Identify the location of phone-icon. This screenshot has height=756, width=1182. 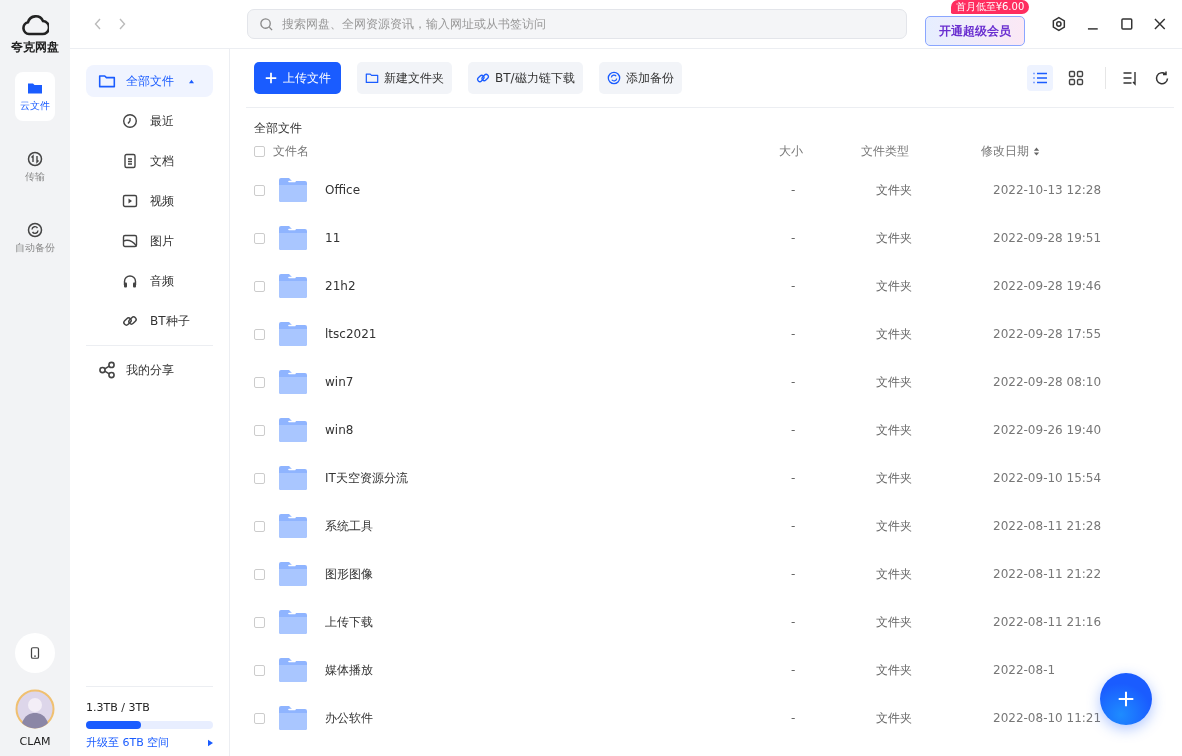
(35, 653).